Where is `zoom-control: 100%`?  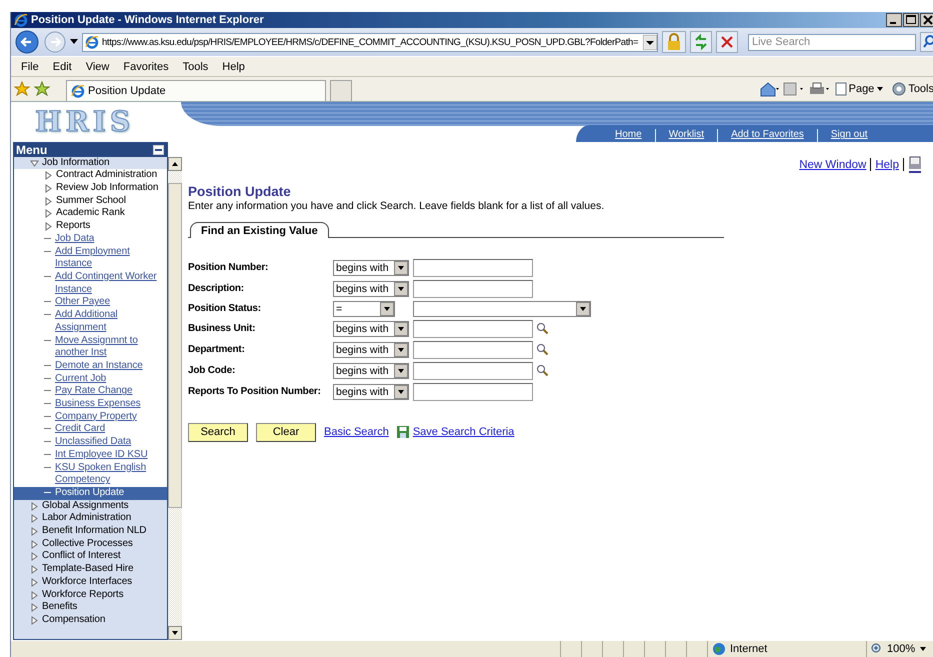
zoom-control: 100% is located at coordinates (900, 648).